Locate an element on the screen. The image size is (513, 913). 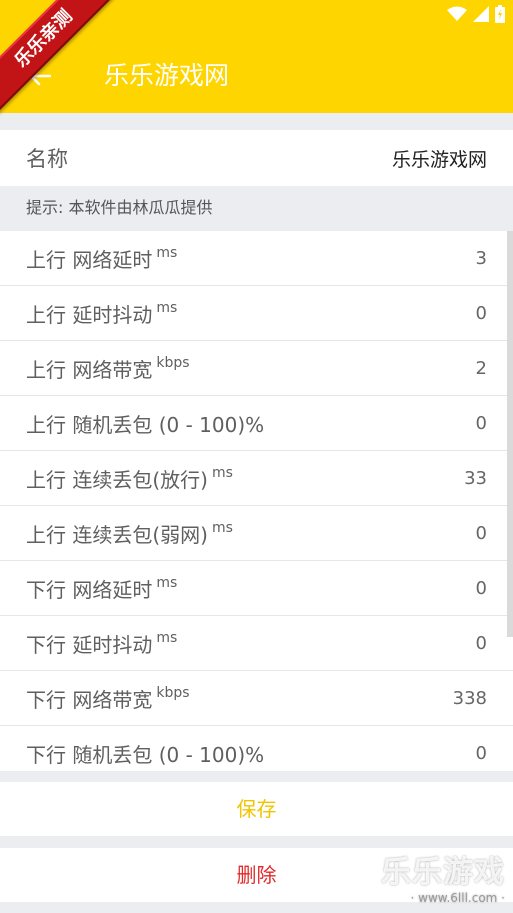
param-row: 上行 网络带宽 kbps 2 is located at coordinates (256, 368).